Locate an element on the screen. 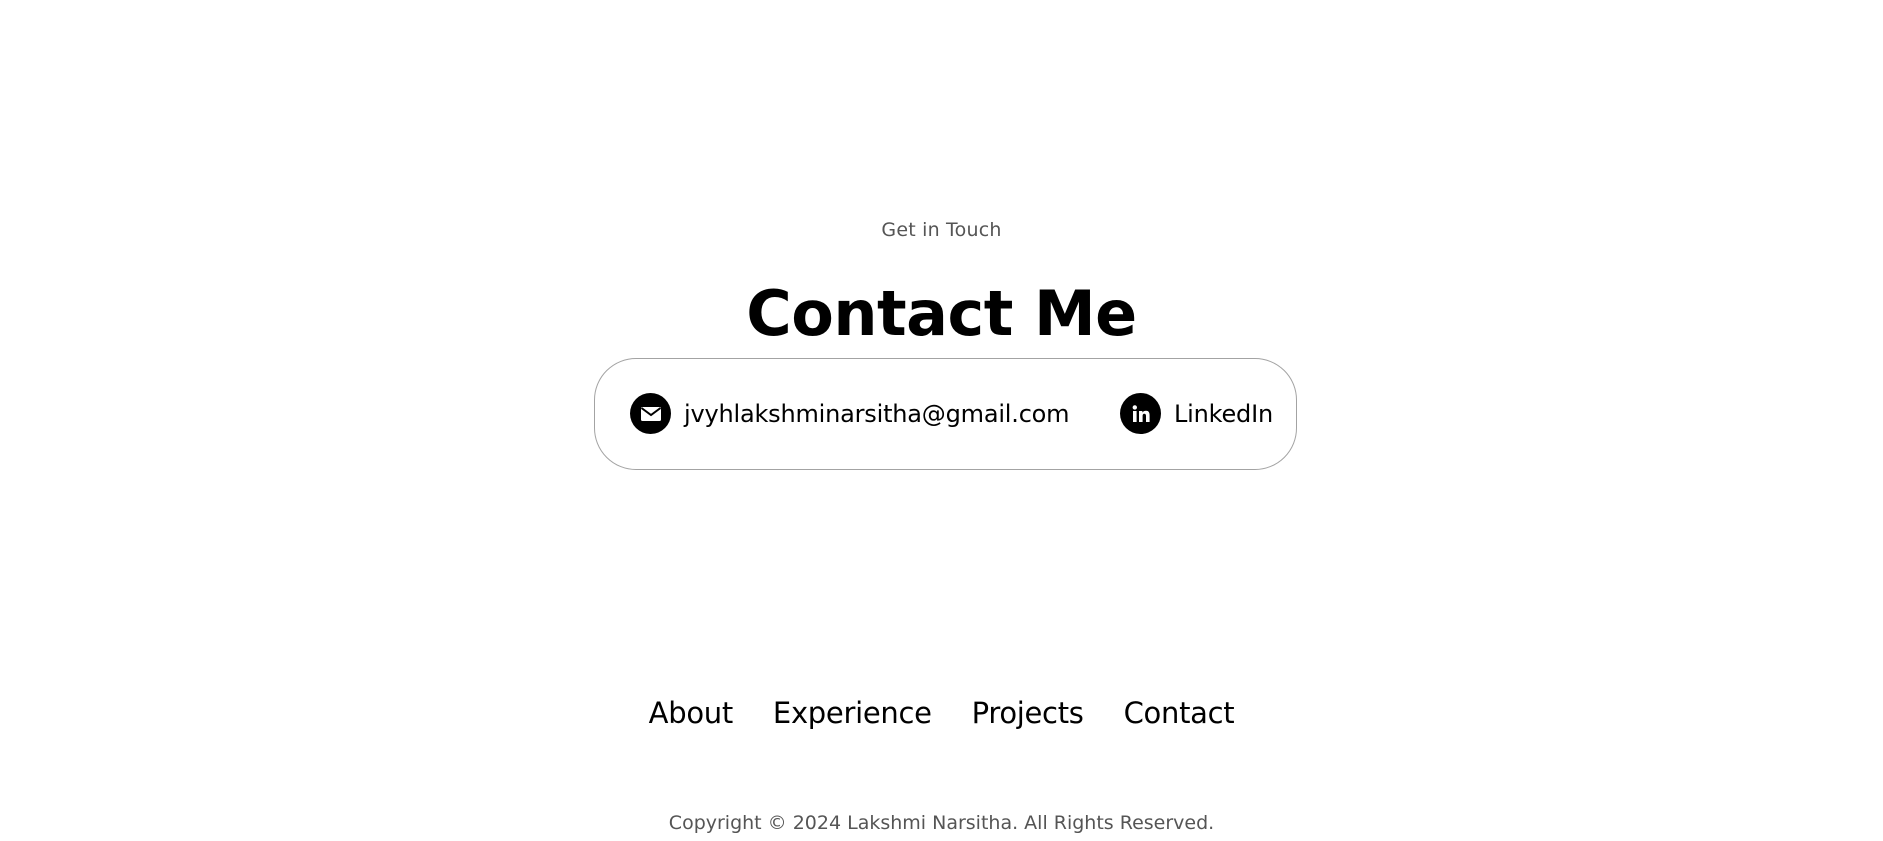  footer-nav-projects: Projects is located at coordinates (1028, 713).